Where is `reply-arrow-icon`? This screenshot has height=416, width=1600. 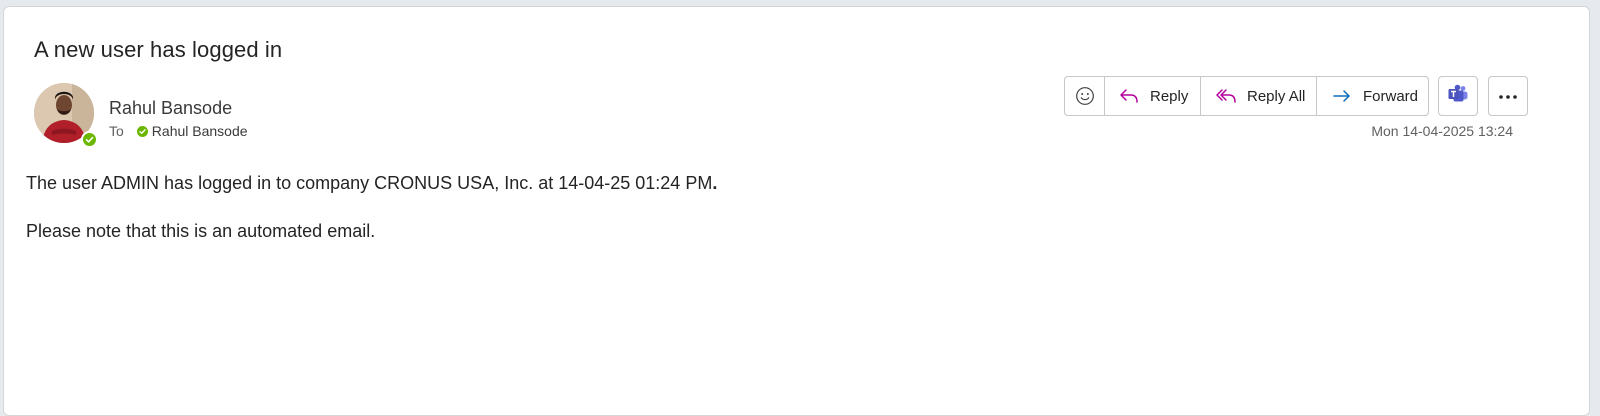
reply-arrow-icon is located at coordinates (1129, 96).